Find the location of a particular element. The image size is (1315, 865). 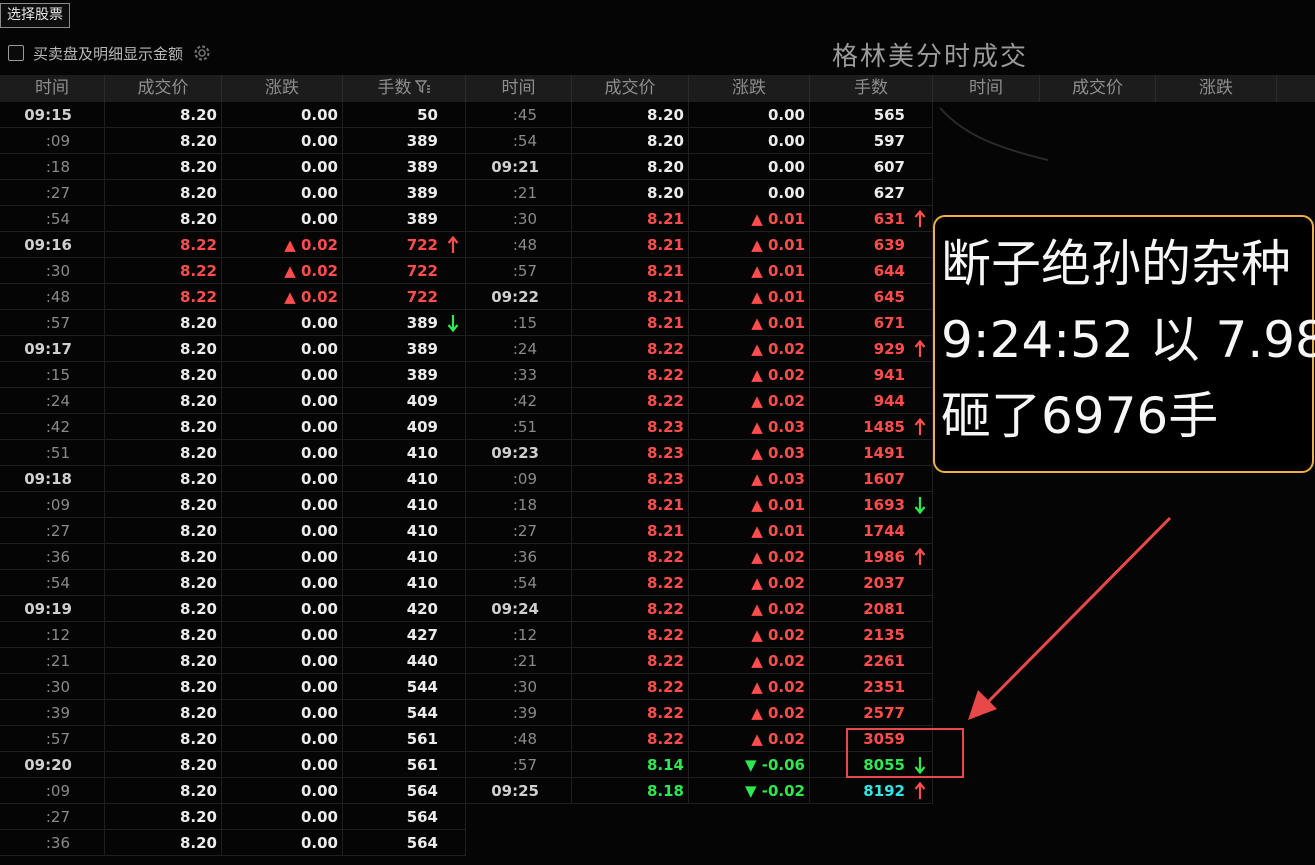

trade-row: :15 8.20 0.00 389 is located at coordinates (233, 375).